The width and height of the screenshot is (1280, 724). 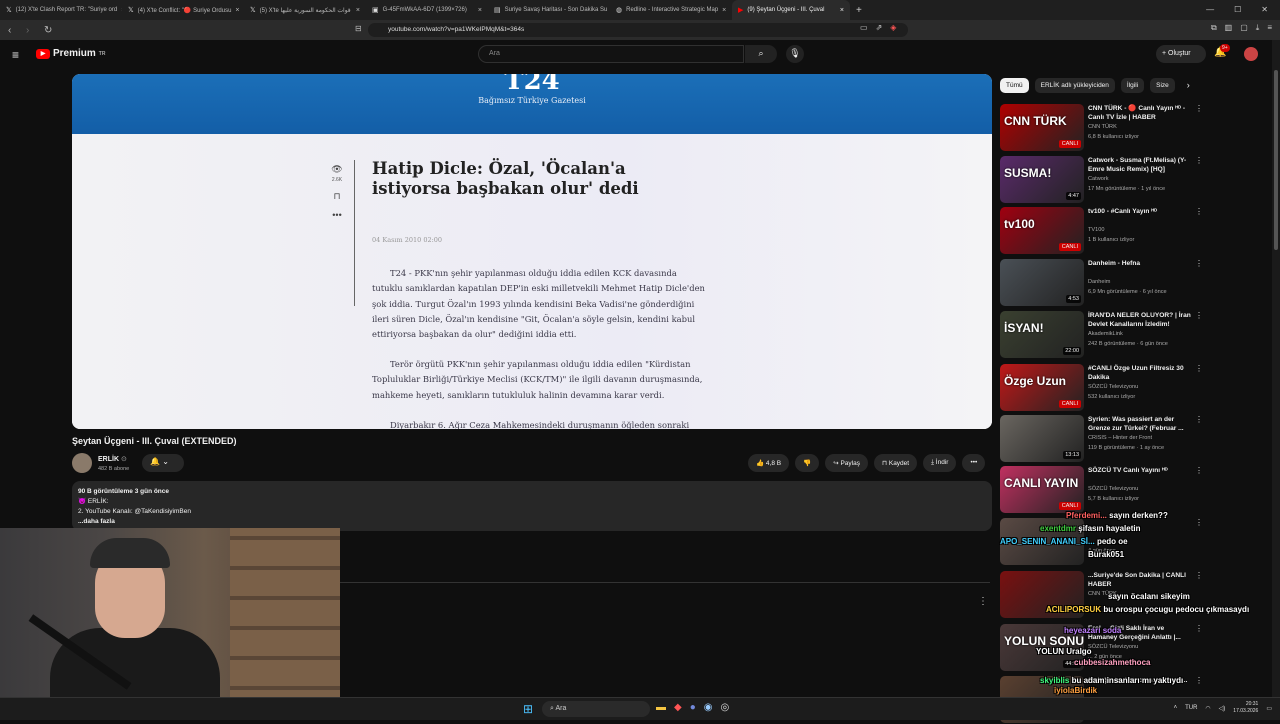 What do you see at coordinates (1042, 230) in the screenshot?
I see `recommendation-thumbnail: tv100 CANLI` at bounding box center [1042, 230].